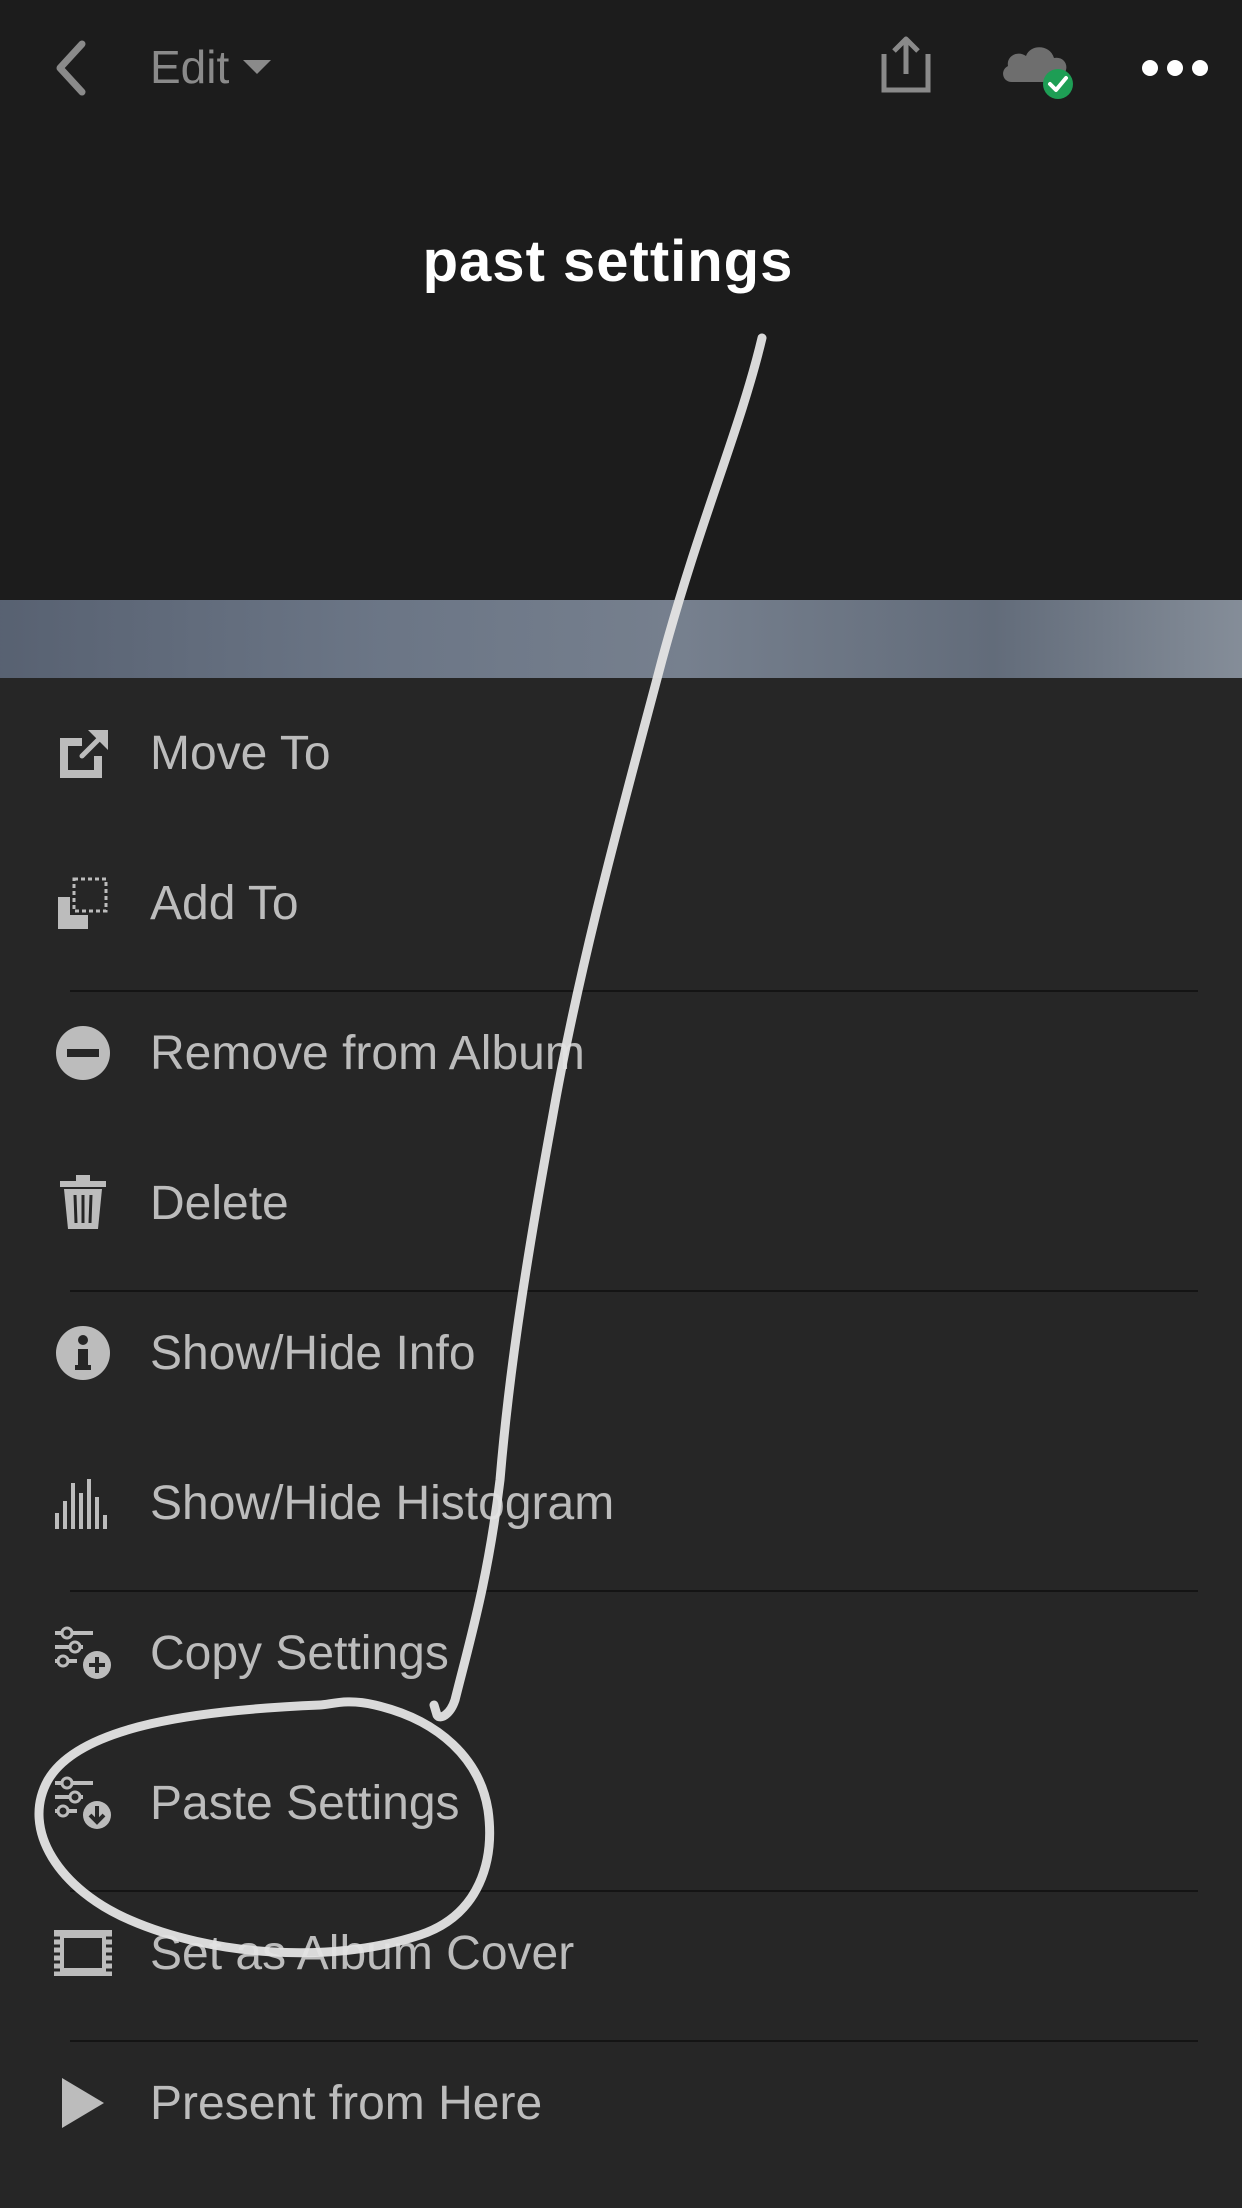  Describe the element at coordinates (305, 1803) in the screenshot. I see `menu-item-label: Paste Settings` at that location.